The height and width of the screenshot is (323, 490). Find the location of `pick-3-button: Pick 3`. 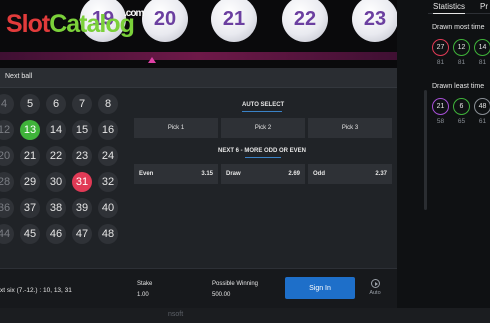

pick-3-button: Pick 3 is located at coordinates (350, 128).